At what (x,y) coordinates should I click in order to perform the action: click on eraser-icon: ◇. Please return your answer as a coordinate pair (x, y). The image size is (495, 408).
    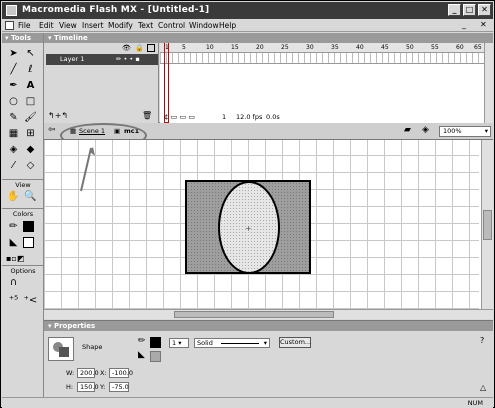
    Looking at the image, I should click on (30, 165).